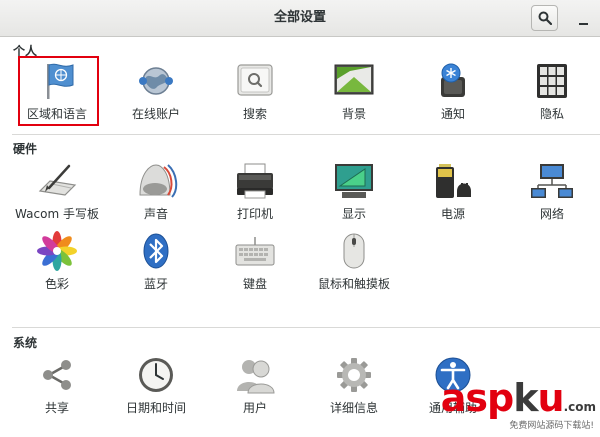 This screenshot has height=437, width=600. I want to click on background-icon, so click(354, 81).